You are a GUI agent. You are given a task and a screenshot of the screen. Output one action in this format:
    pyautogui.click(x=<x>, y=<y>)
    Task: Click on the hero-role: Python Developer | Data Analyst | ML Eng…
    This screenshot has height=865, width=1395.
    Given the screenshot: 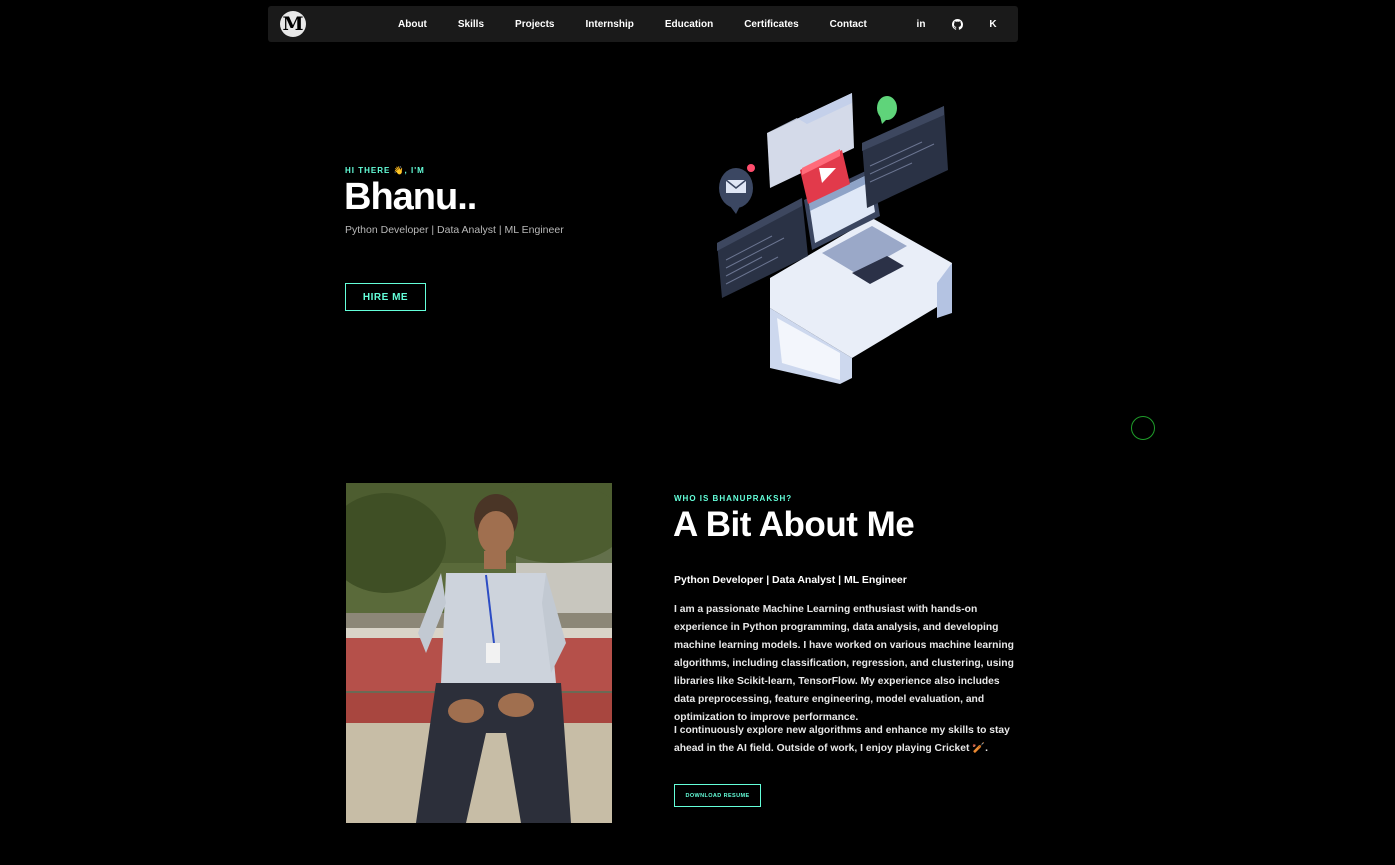 What is the action you would take?
    pyautogui.click(x=454, y=230)
    